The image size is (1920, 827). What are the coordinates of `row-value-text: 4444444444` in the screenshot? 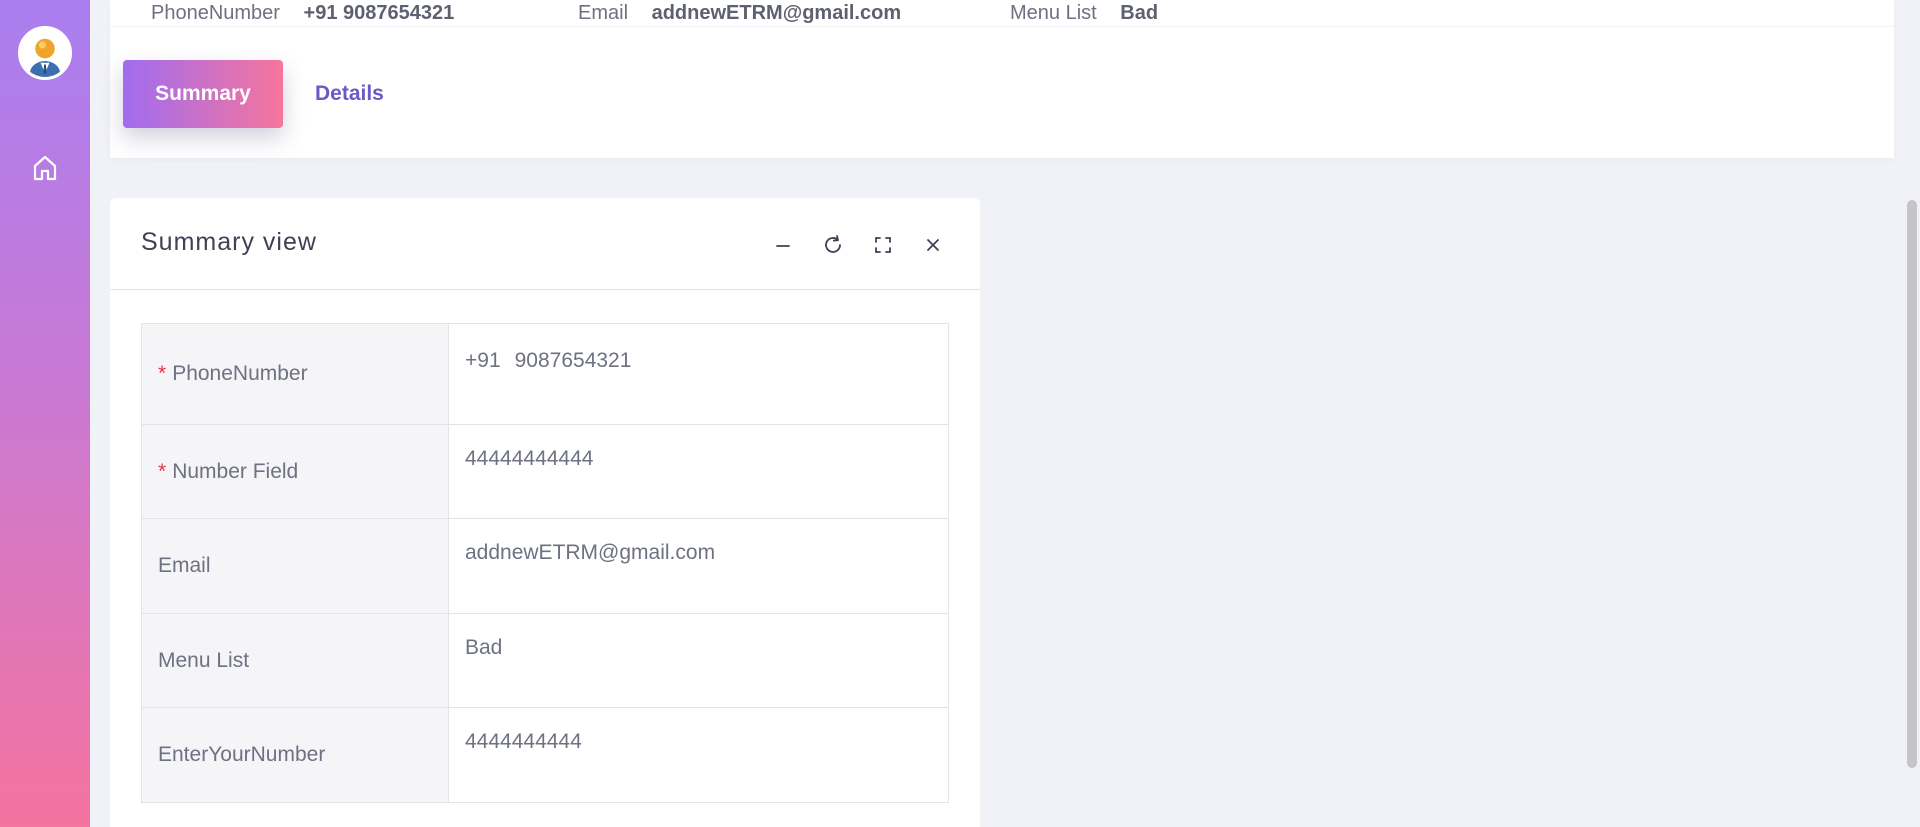 It's located at (523, 741).